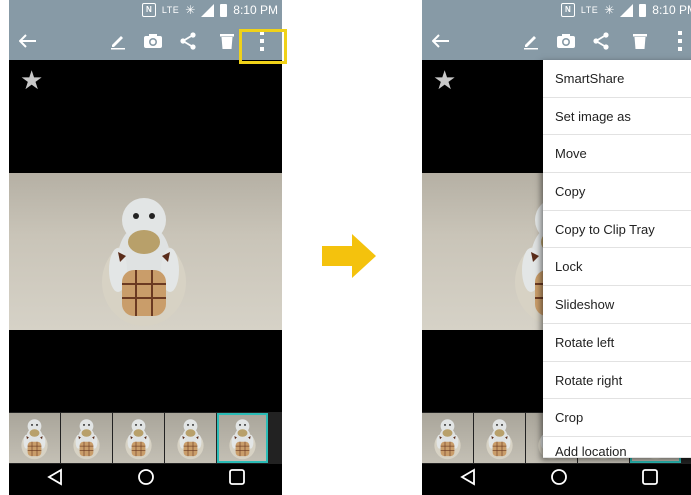  I want to click on transition-arrow-icon, so click(349, 258).